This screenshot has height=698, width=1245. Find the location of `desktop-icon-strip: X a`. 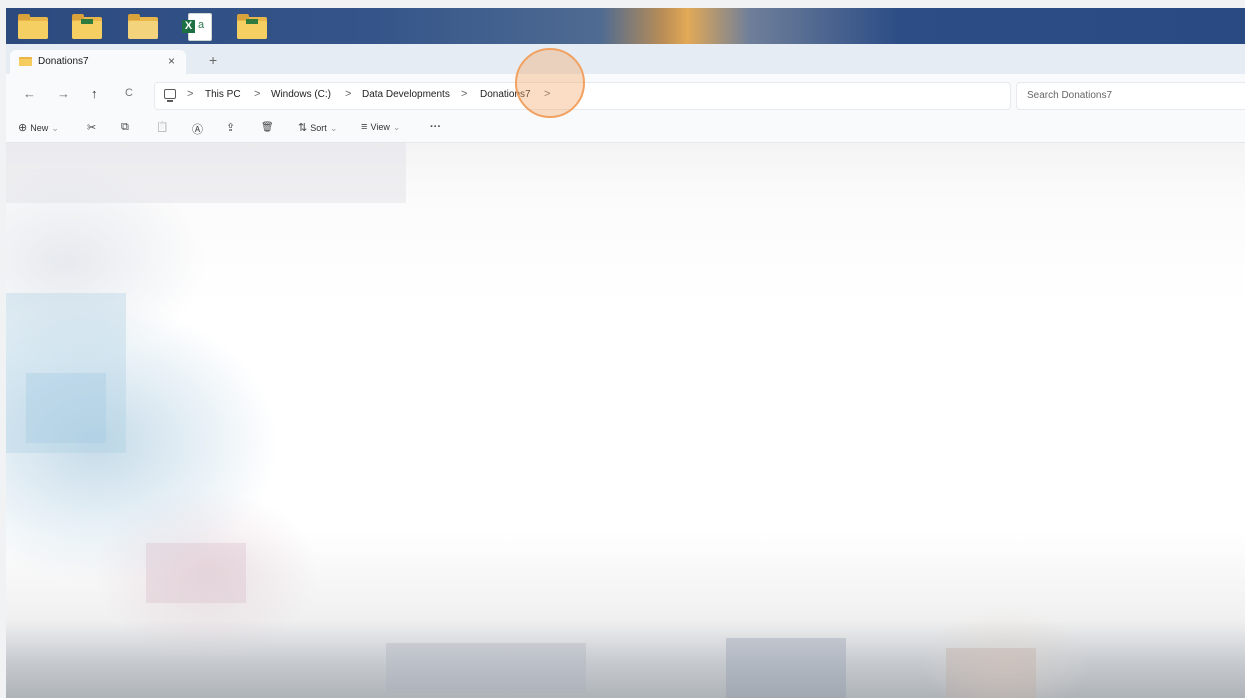

desktop-icon-strip: X a is located at coordinates (625, 26).